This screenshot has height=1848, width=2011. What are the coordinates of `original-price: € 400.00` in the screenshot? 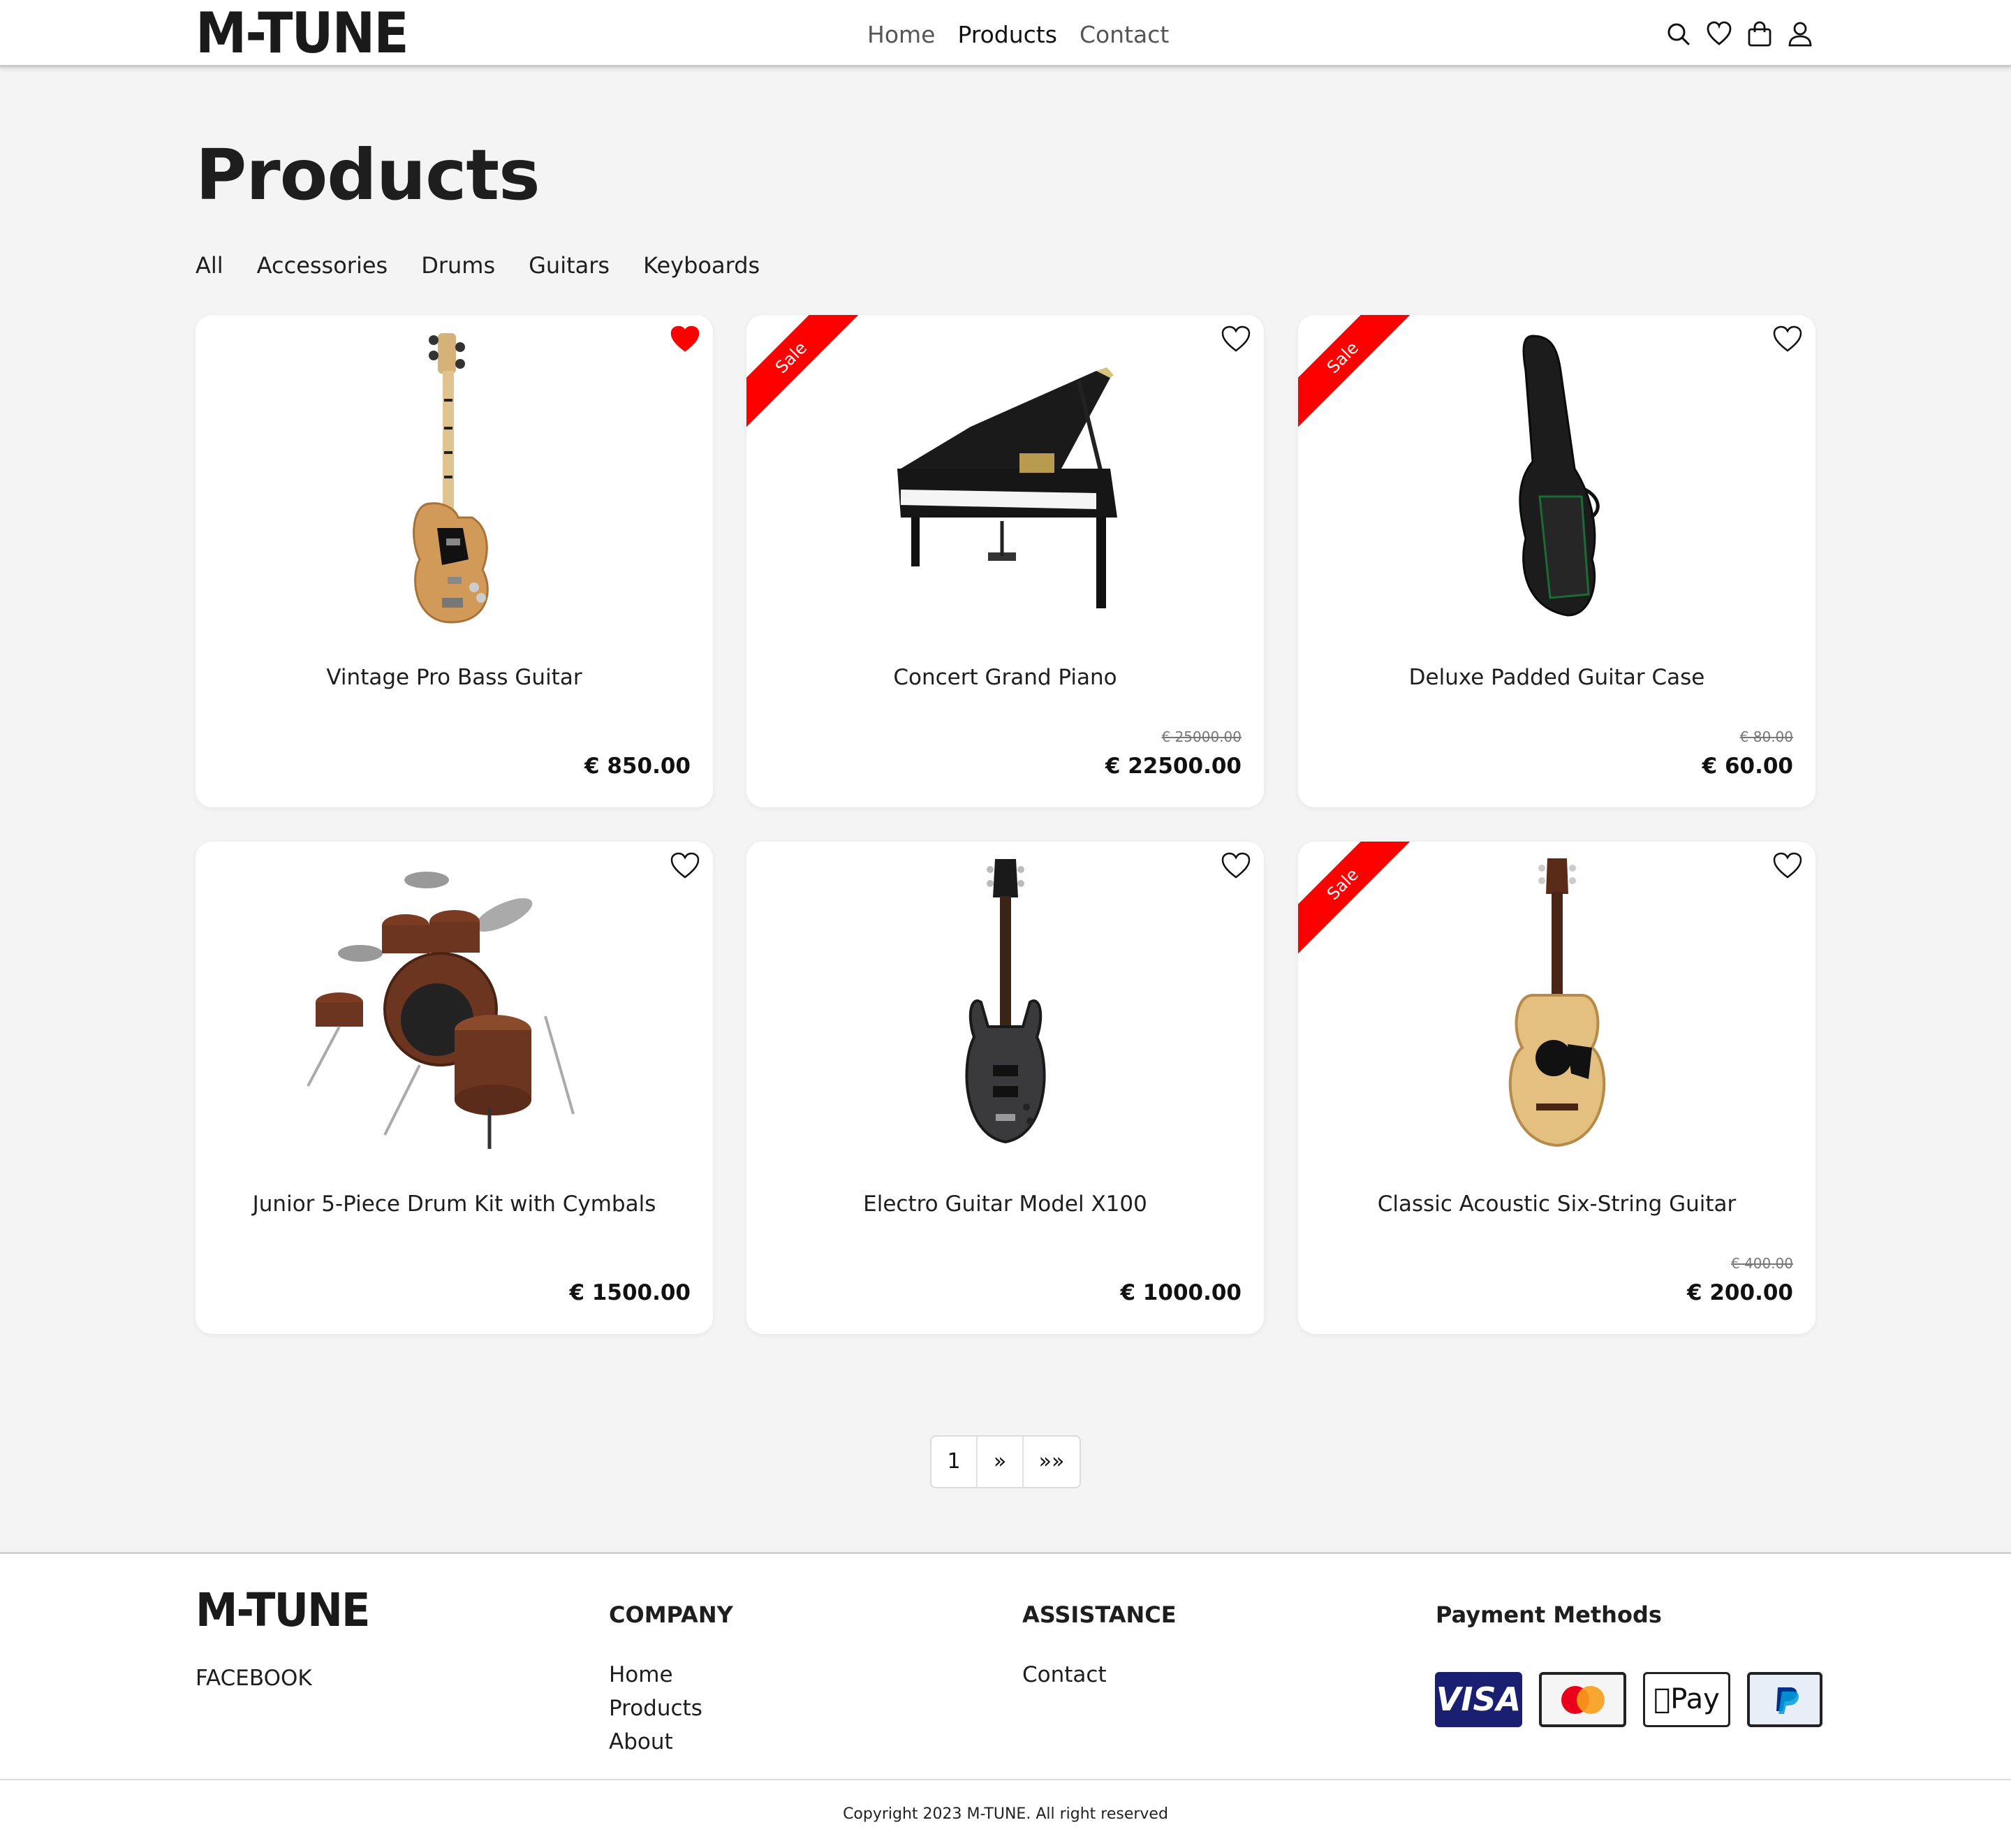 It's located at (1761, 1263).